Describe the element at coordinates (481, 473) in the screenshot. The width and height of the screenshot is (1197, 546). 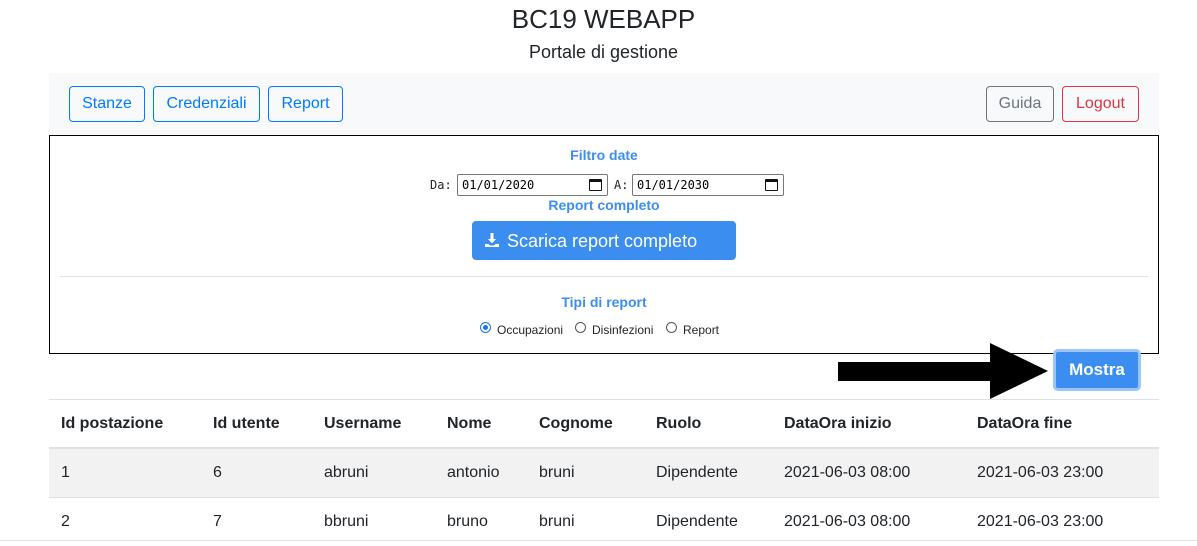
I see `cell-nome: antonio` at that location.